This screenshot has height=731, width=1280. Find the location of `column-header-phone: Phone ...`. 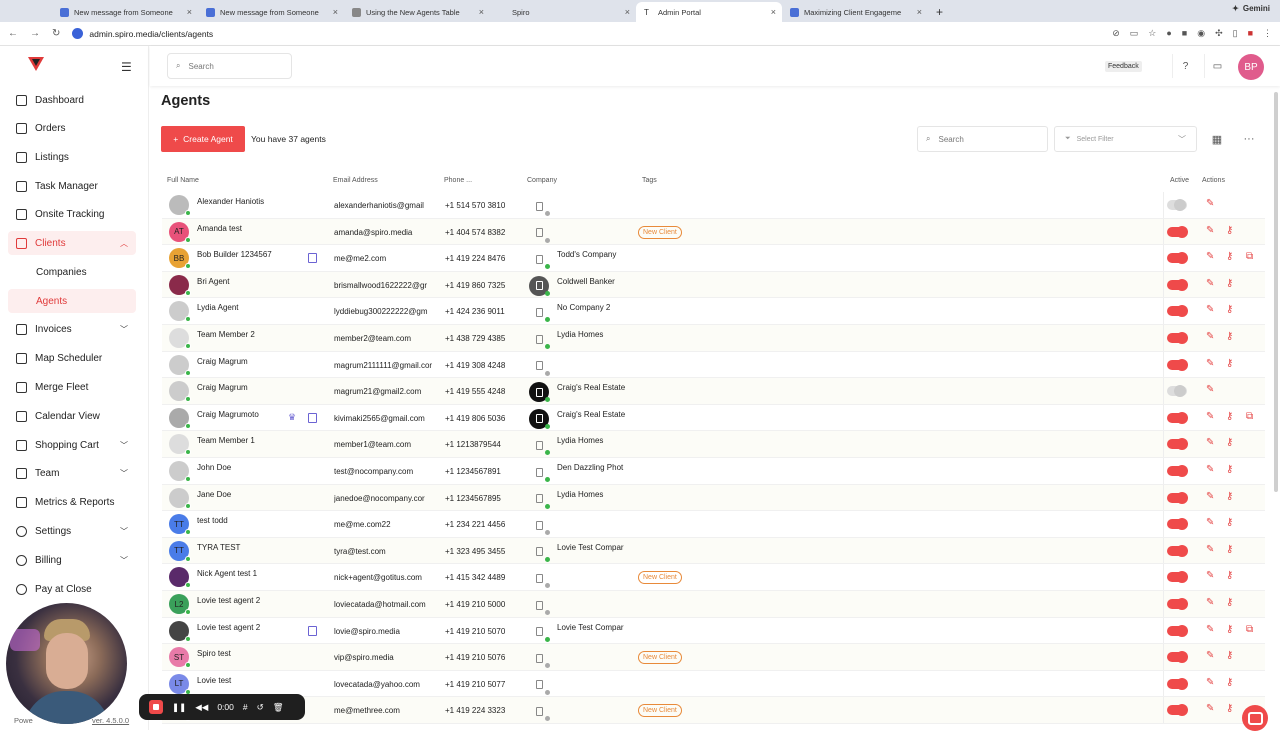

column-header-phone: Phone ... is located at coordinates (458, 180).